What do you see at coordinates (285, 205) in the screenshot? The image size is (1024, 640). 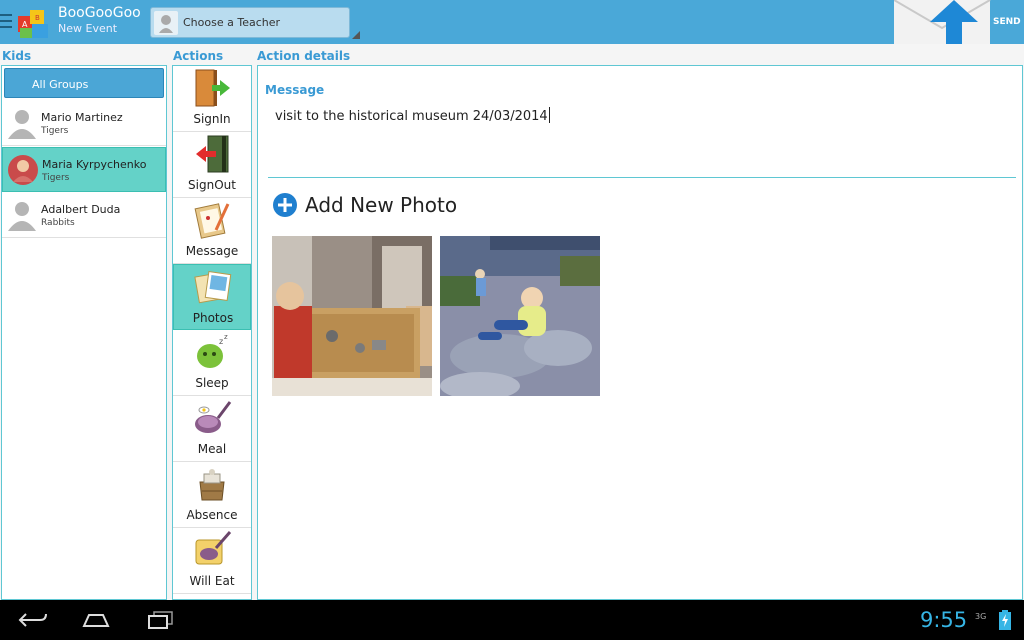 I see `plus-circle-icon` at bounding box center [285, 205].